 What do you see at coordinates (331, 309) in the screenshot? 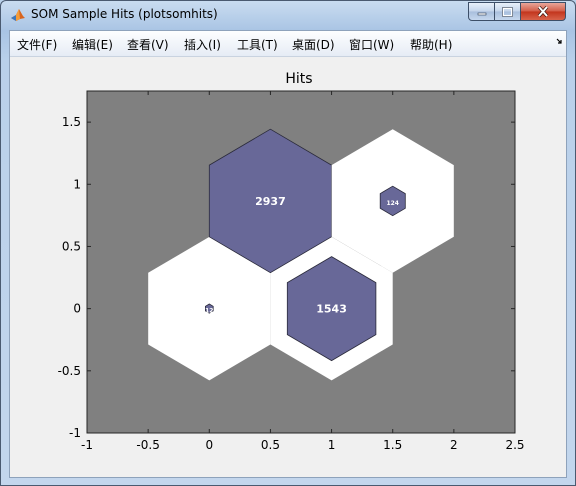
I see `hit-count-label-1: 1543` at bounding box center [331, 309].